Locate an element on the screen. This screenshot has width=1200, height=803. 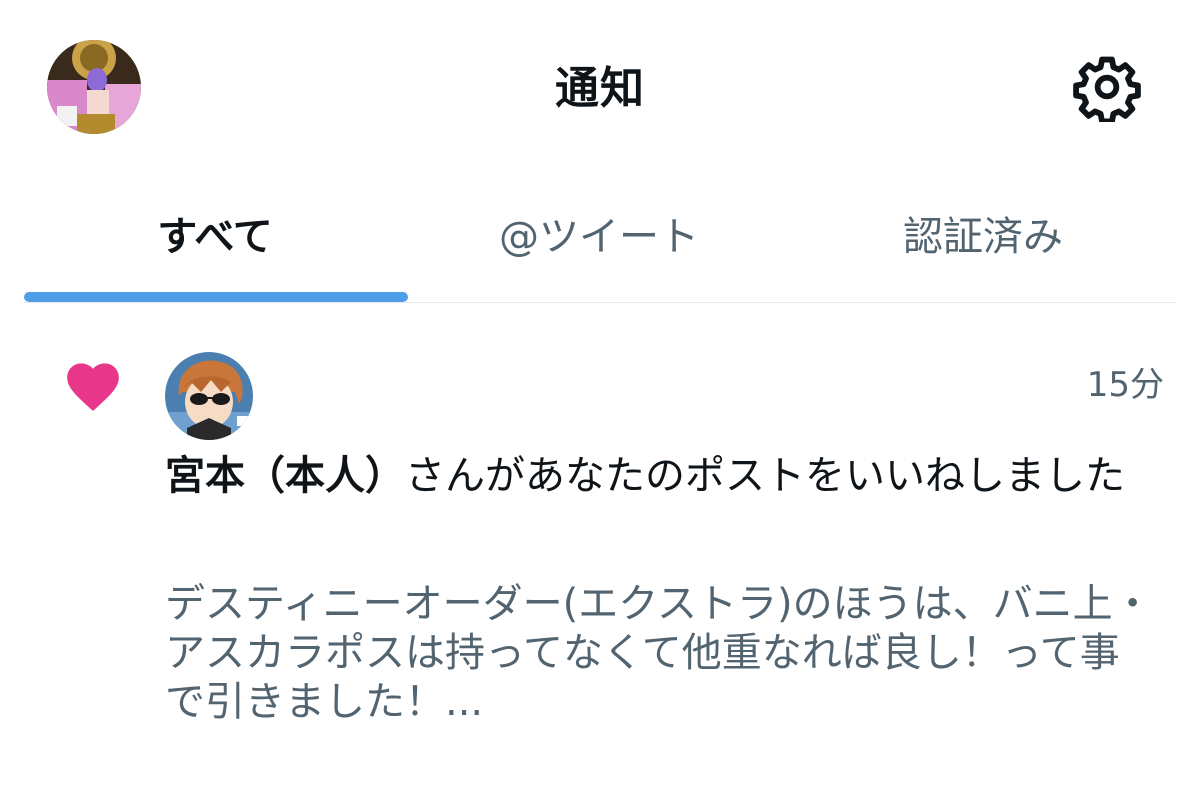
tab-divider is located at coordinates (600, 302).